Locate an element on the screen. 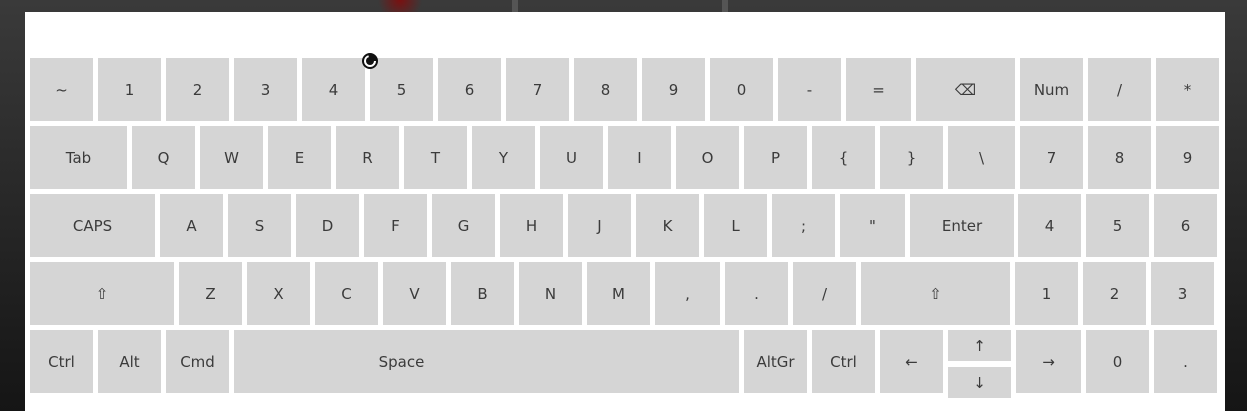 The image size is (1247, 411). key-u: U is located at coordinates (571, 157).